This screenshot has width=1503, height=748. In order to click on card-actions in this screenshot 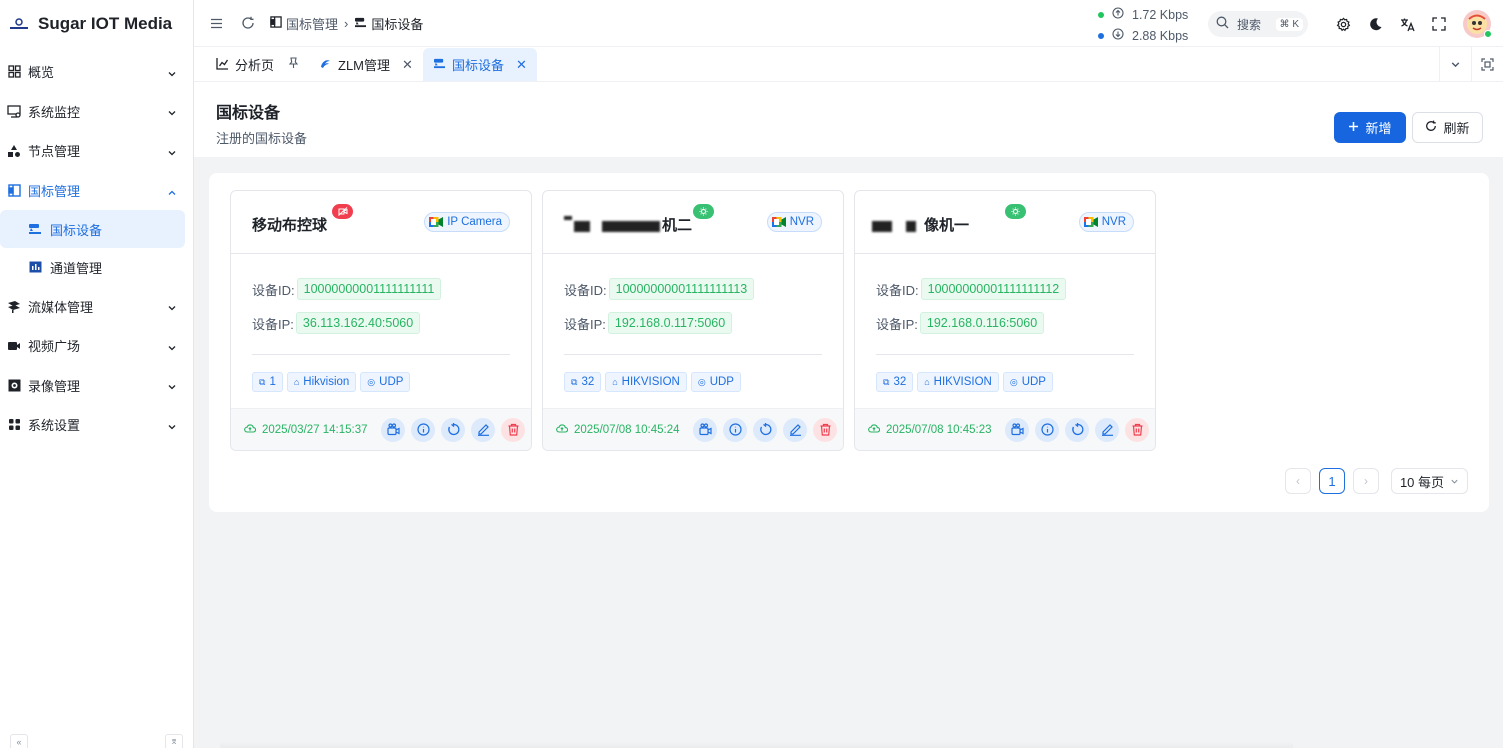, I will do `click(1077, 429)`.